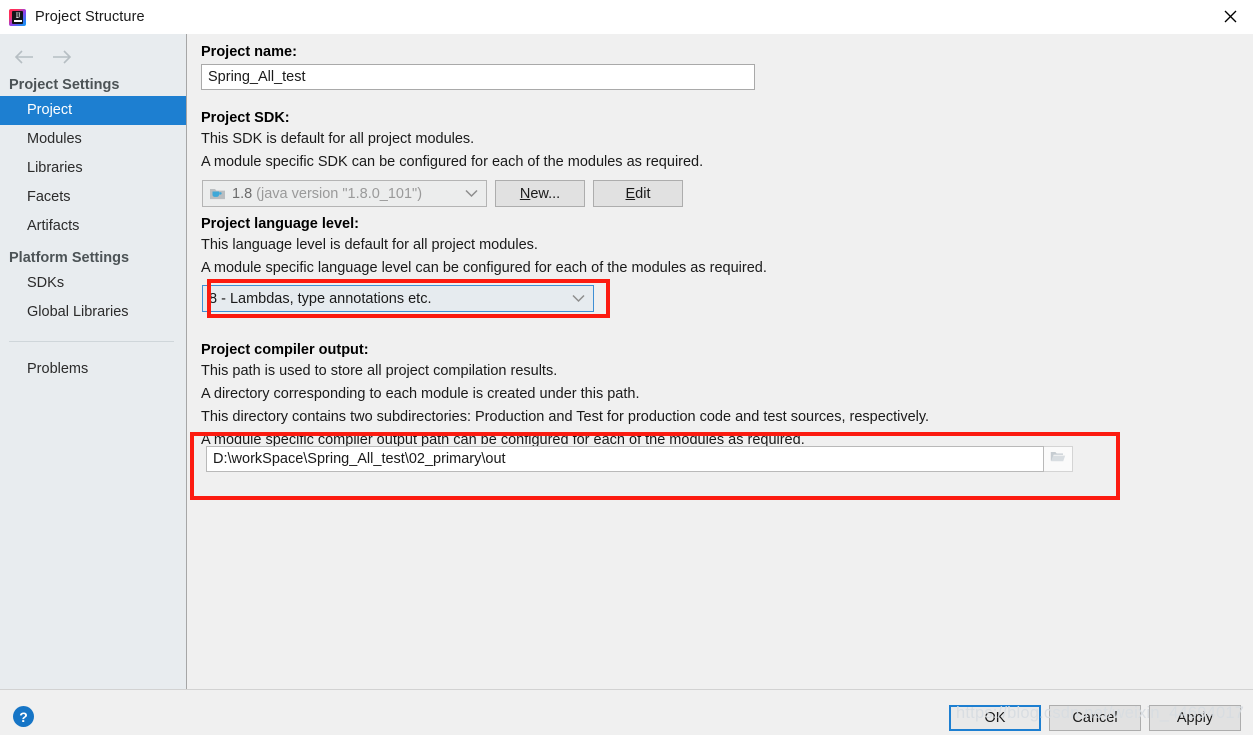 The height and width of the screenshot is (742, 1253). I want to click on sidebar-item-facets: Facets, so click(93, 197).